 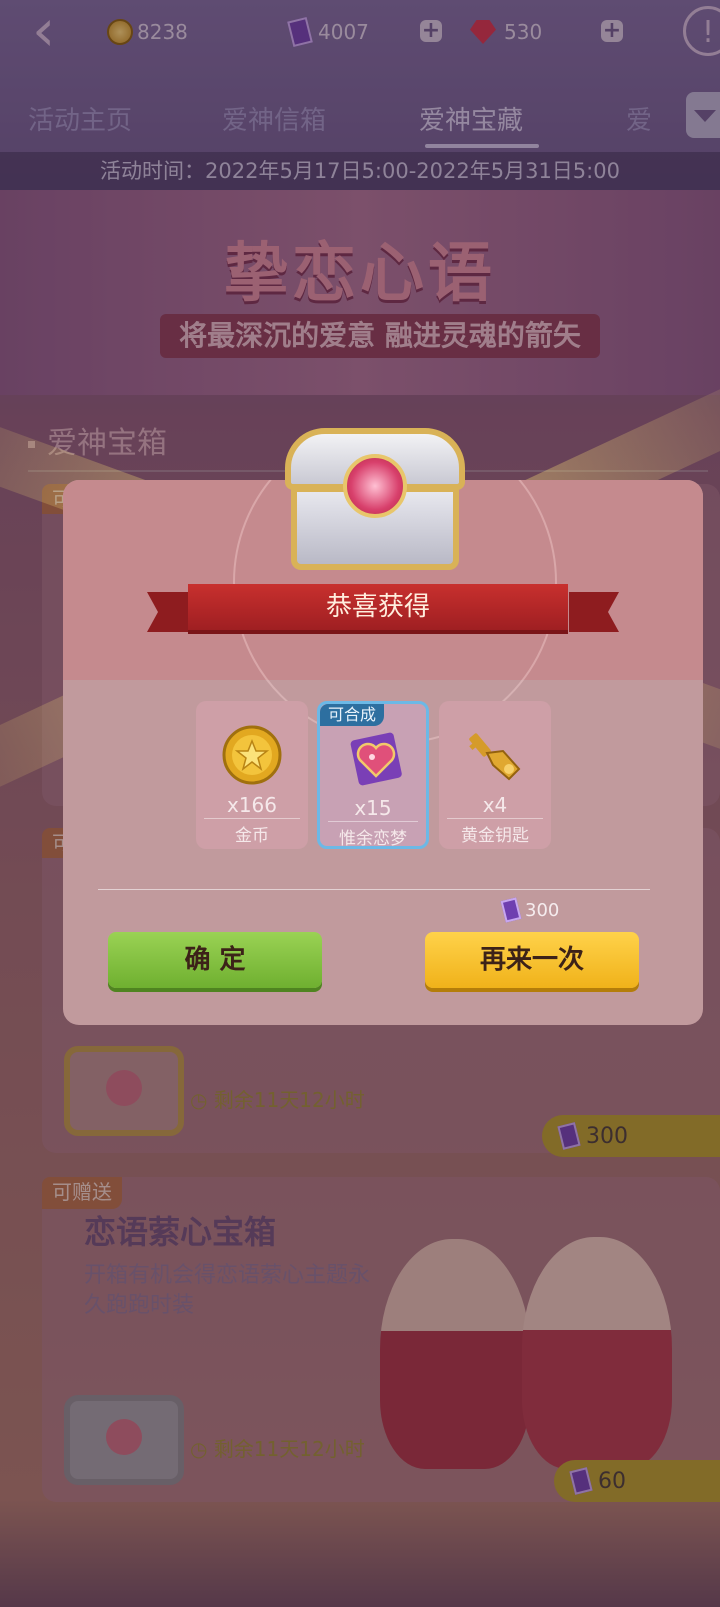 I want to click on item-count: x166, so click(x=251, y=805).